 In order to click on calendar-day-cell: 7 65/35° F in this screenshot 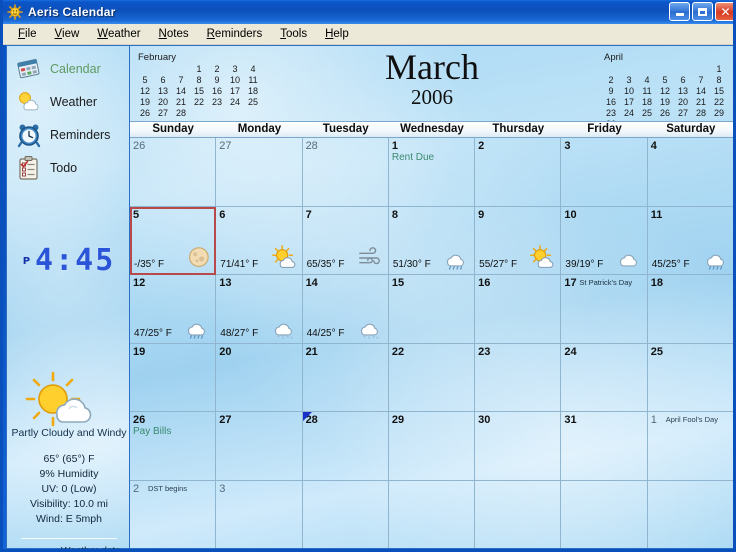, I will do `click(345, 240)`.